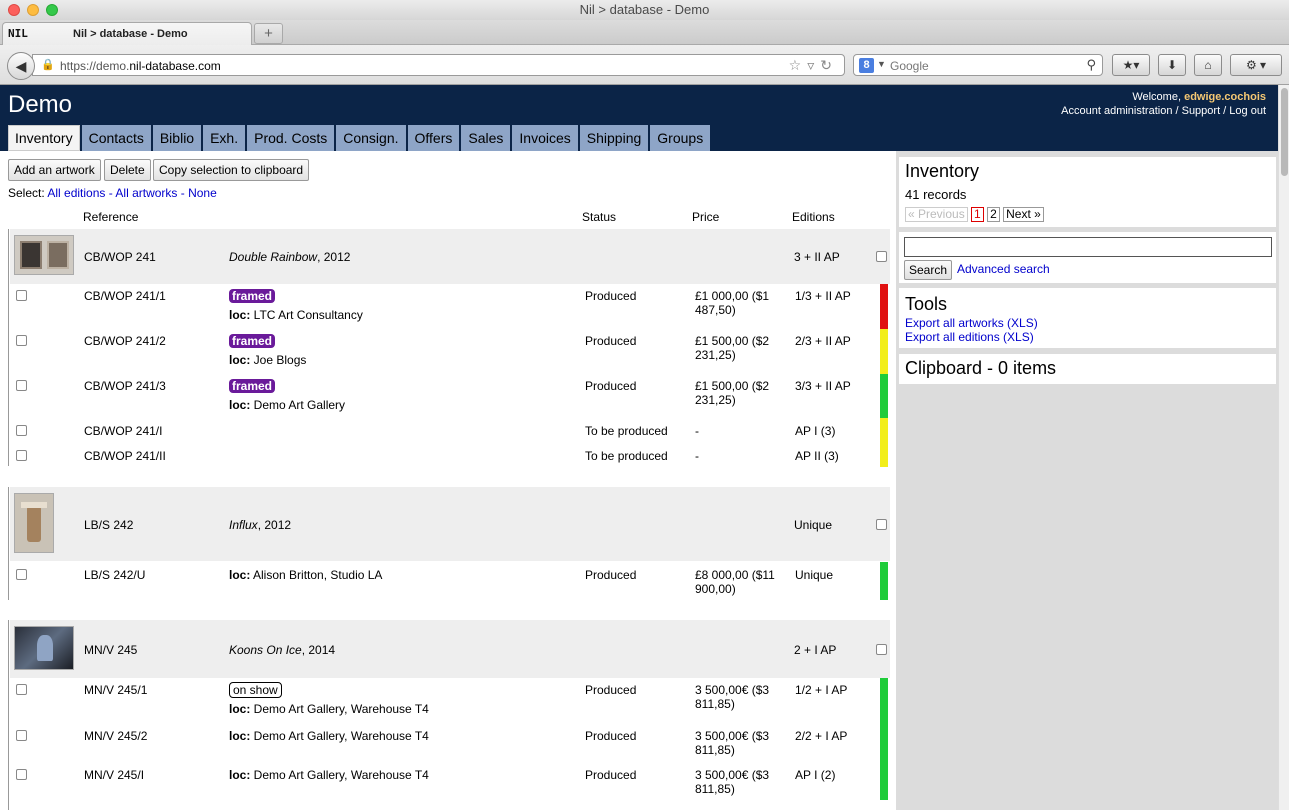 This screenshot has height=810, width=1289. I want to click on edition-row: CB/WOP 241/I To be produced - AP I (3), so click(448, 430).